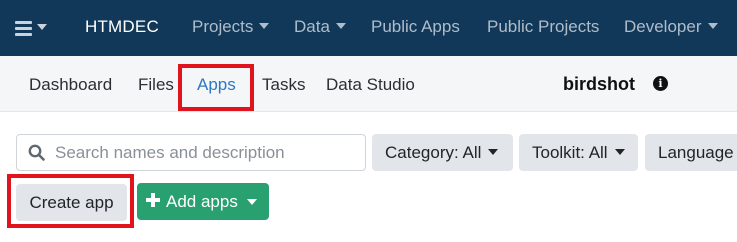 The image size is (737, 242). I want to click on hamburger-icon, so click(24, 27).